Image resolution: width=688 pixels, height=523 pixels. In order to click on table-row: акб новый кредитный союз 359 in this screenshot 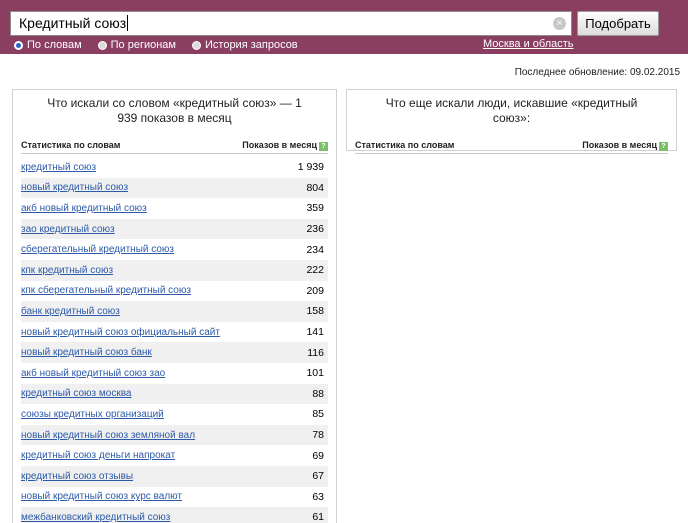, I will do `click(174, 208)`.